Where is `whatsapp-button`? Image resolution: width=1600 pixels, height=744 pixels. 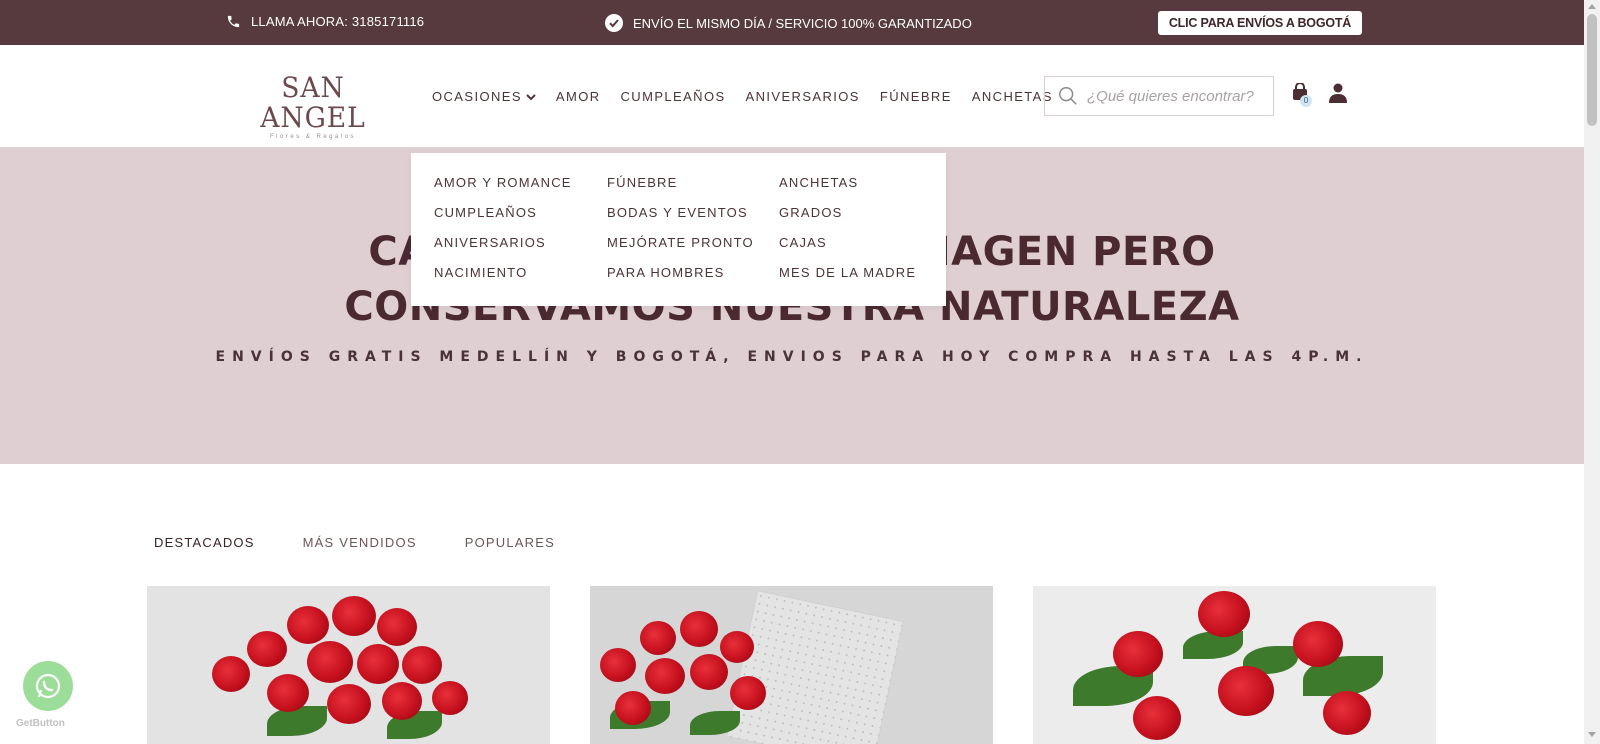 whatsapp-button is located at coordinates (48, 686).